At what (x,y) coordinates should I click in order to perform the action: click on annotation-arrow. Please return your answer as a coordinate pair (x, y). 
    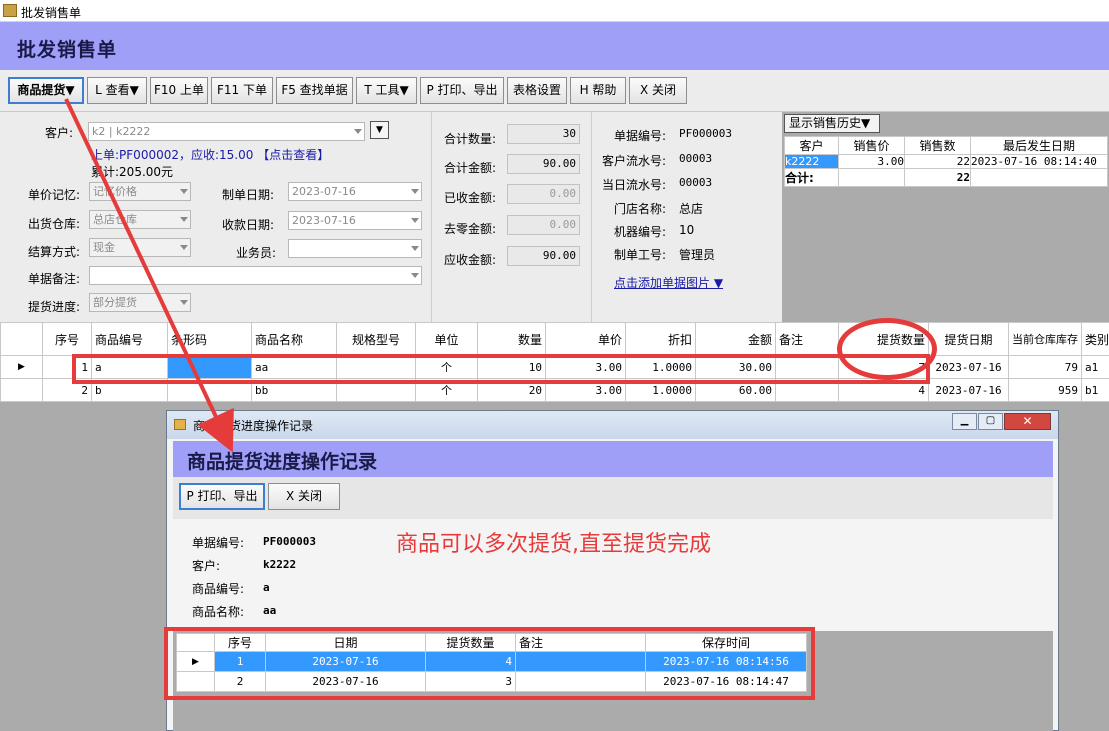
    Looking at the image, I should click on (149, 275).